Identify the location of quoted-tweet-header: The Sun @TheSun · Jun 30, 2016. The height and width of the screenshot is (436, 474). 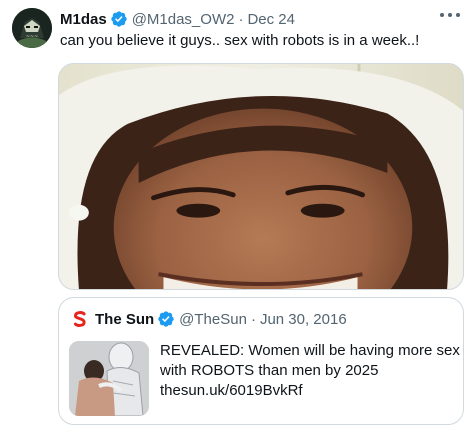
(208, 319).